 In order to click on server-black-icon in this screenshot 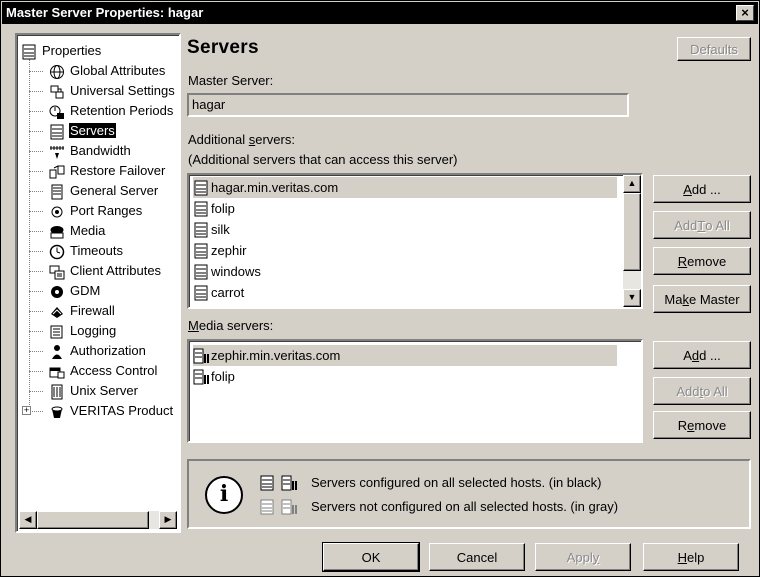, I will do `click(267, 483)`.